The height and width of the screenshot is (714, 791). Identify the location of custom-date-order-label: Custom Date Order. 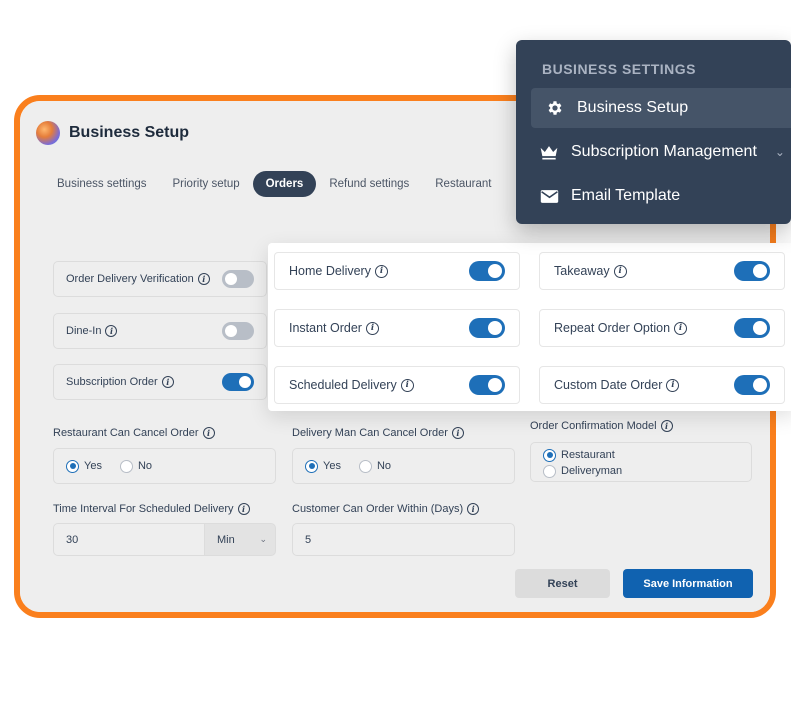
(608, 385).